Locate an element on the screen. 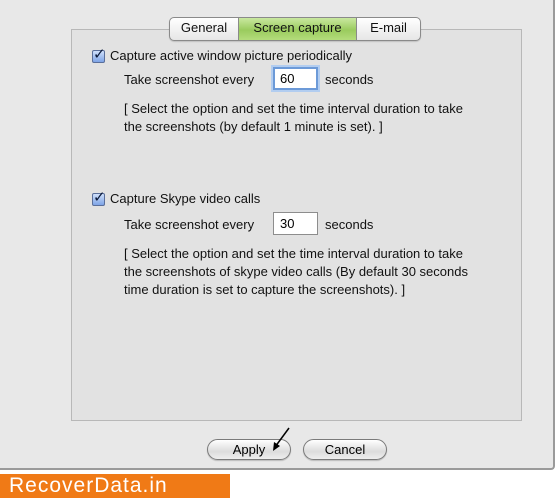 The image size is (559, 498). active-window-interval-input: 60 is located at coordinates (295, 78).